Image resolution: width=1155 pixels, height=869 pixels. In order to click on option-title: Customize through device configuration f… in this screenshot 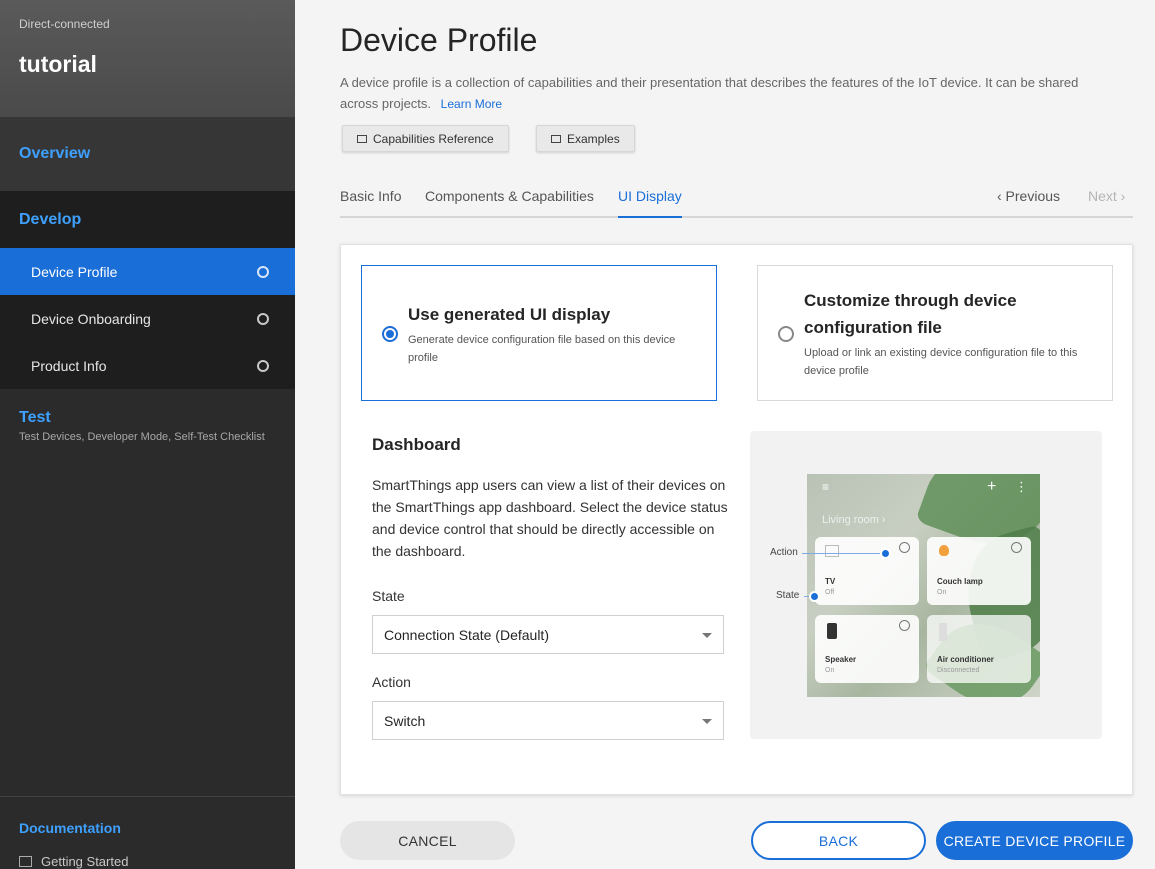, I will do `click(910, 314)`.